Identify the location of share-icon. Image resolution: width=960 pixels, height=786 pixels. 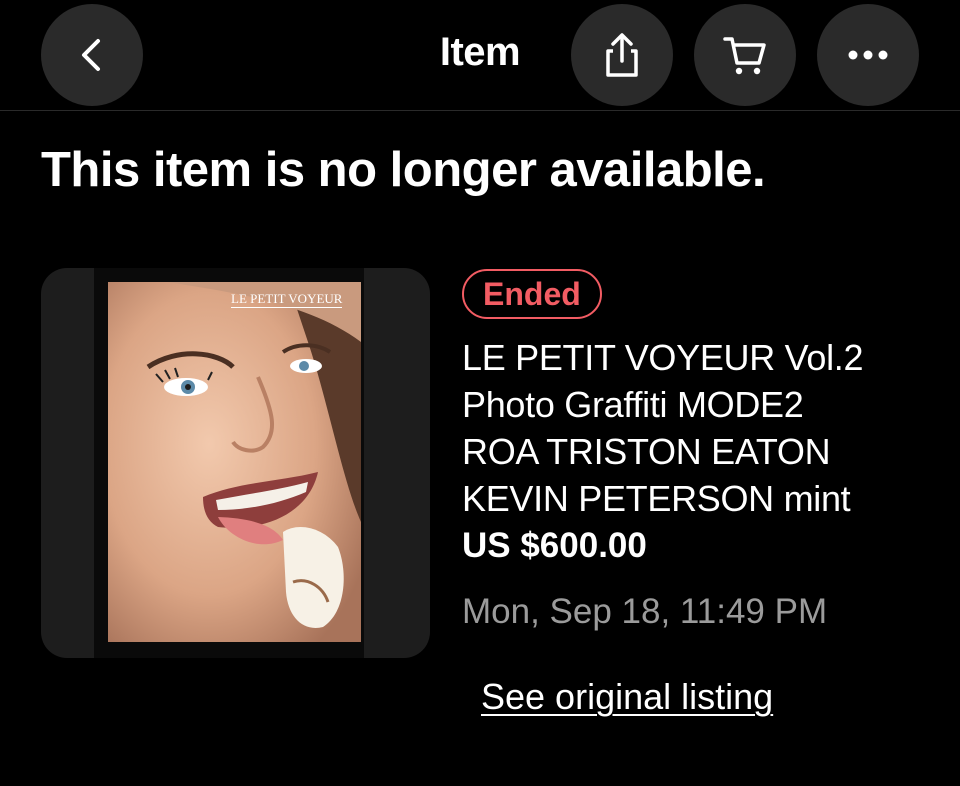
(622, 55).